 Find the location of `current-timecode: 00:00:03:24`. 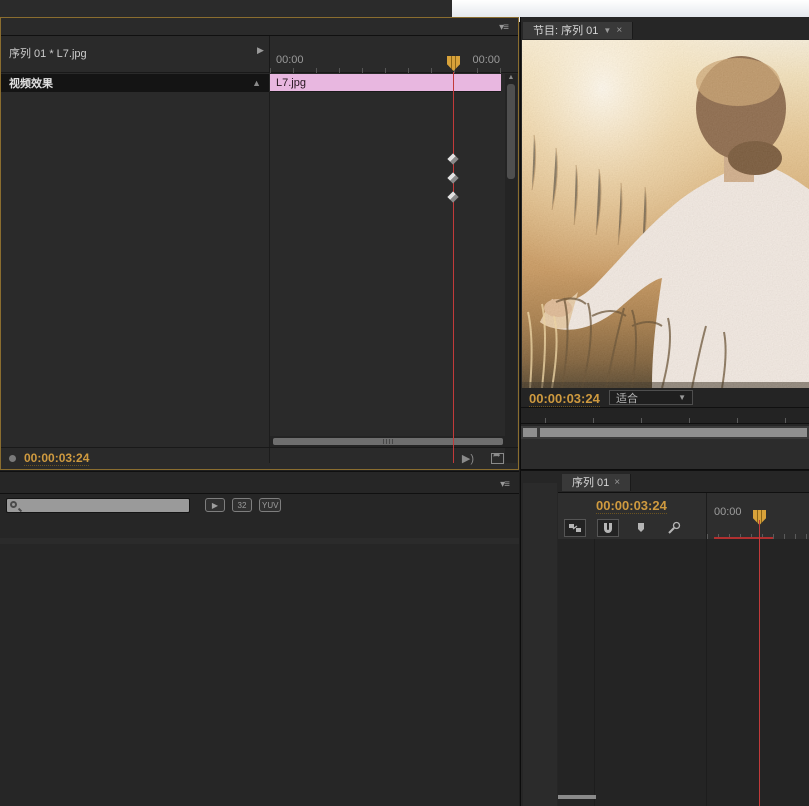

current-timecode: 00:00:03:24 is located at coordinates (57, 458).